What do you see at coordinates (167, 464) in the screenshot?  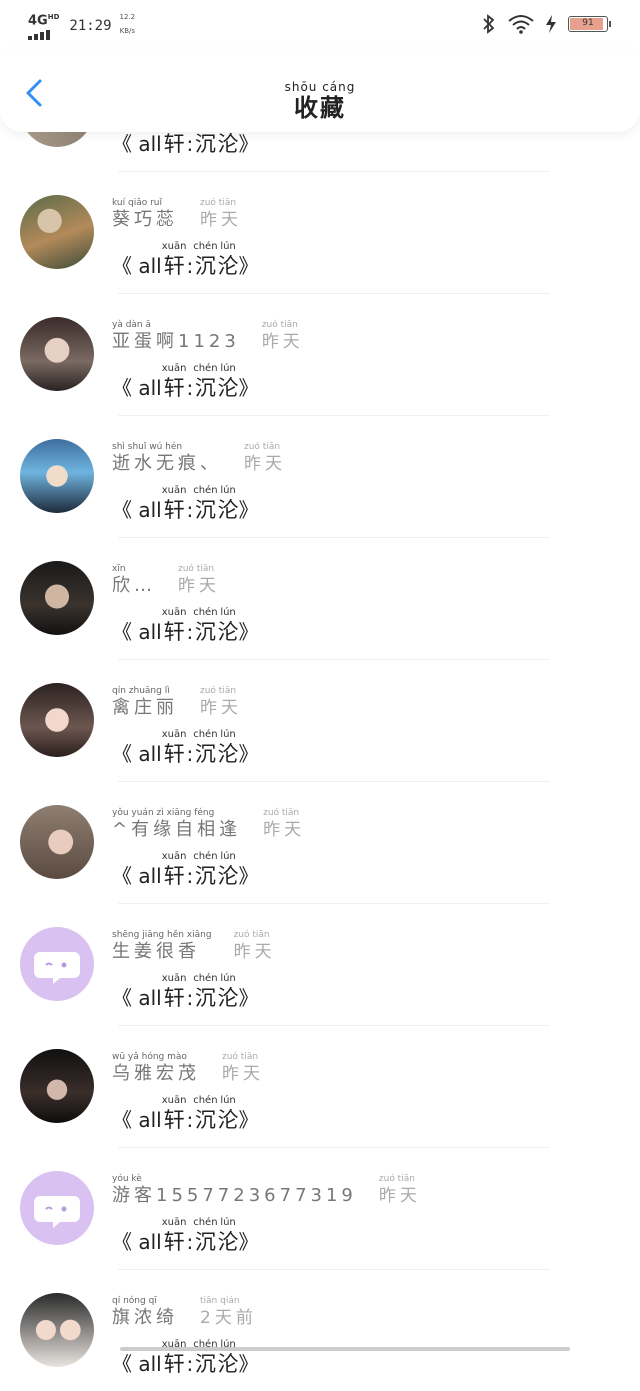 I see `user-name: 逝水无痕、` at bounding box center [167, 464].